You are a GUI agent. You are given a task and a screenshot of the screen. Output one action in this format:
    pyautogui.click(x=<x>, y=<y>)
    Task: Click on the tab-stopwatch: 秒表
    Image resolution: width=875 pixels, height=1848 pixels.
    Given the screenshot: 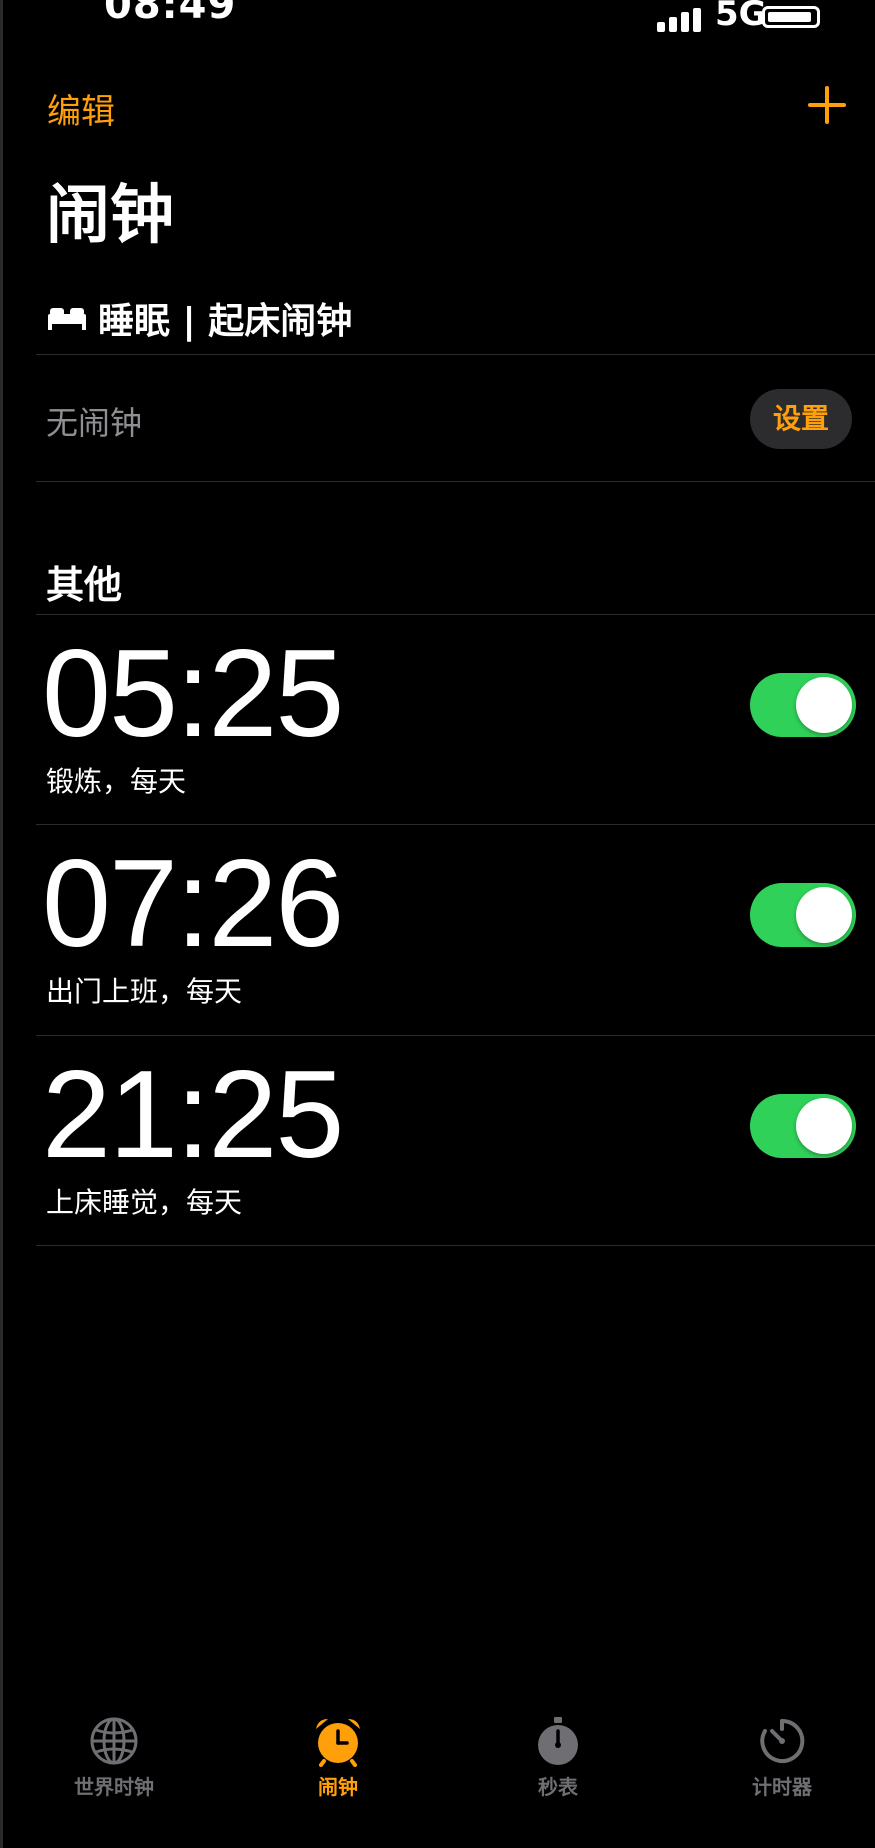 What is the action you would take?
    pyautogui.click(x=558, y=1765)
    